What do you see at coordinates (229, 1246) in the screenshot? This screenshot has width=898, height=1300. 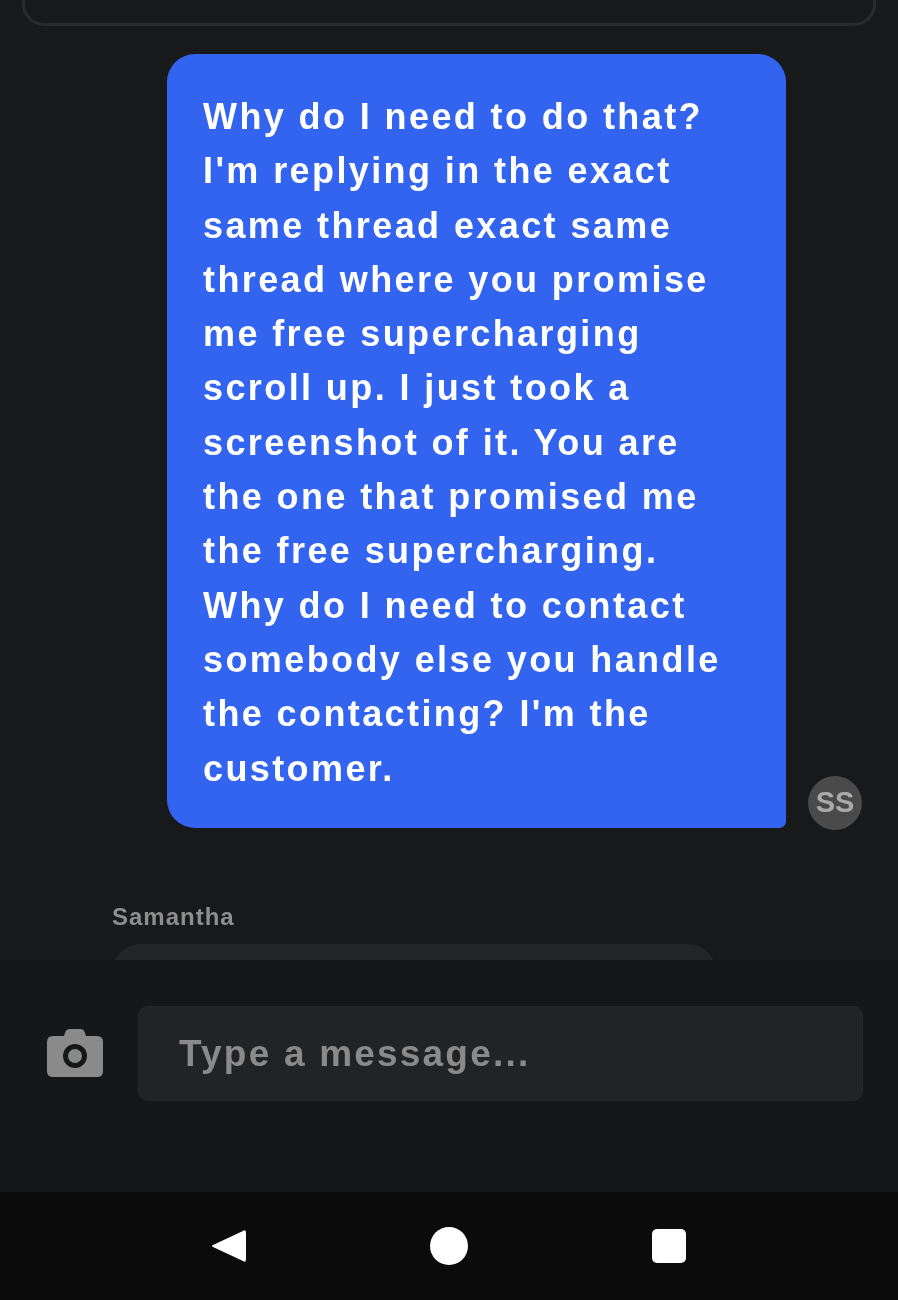 I see `back-icon` at bounding box center [229, 1246].